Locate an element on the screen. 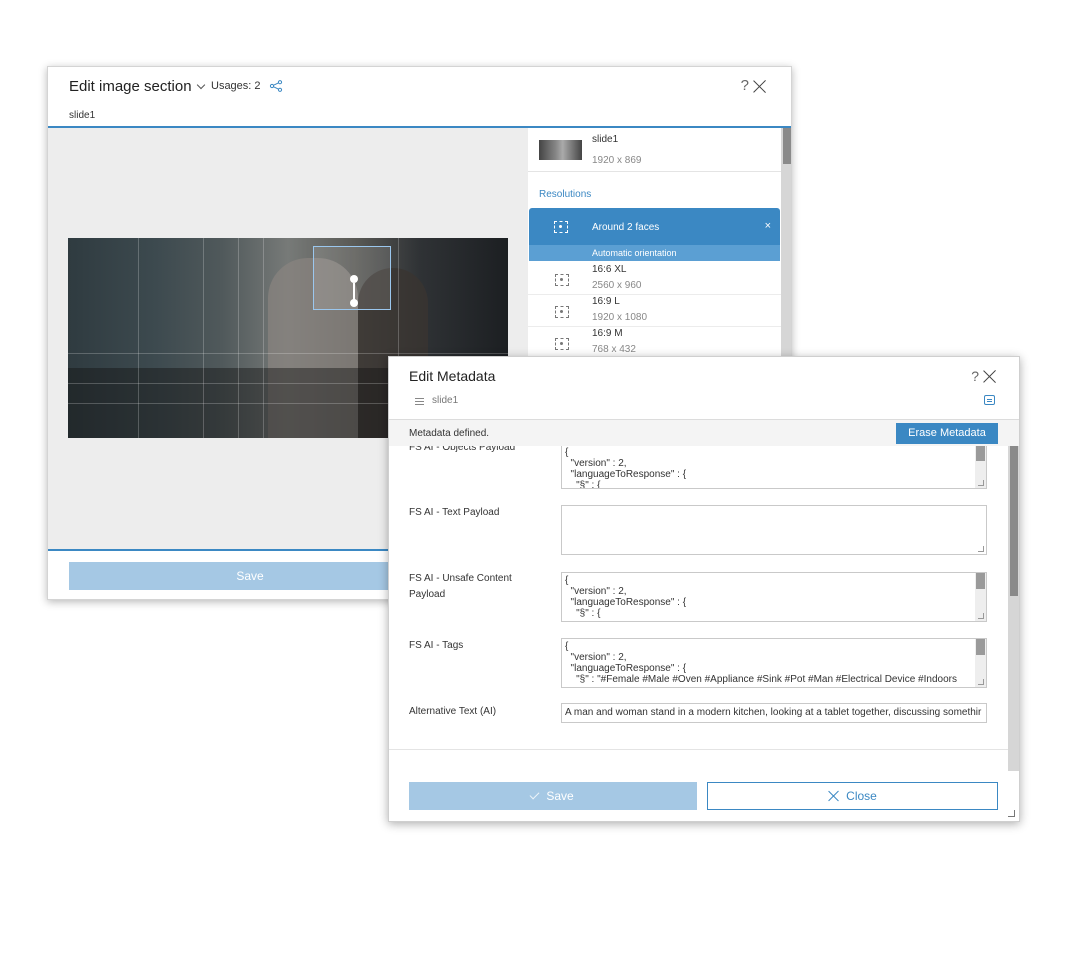 The width and height of the screenshot is (1070, 960). resolution-label: Around 2 faces is located at coordinates (626, 227).